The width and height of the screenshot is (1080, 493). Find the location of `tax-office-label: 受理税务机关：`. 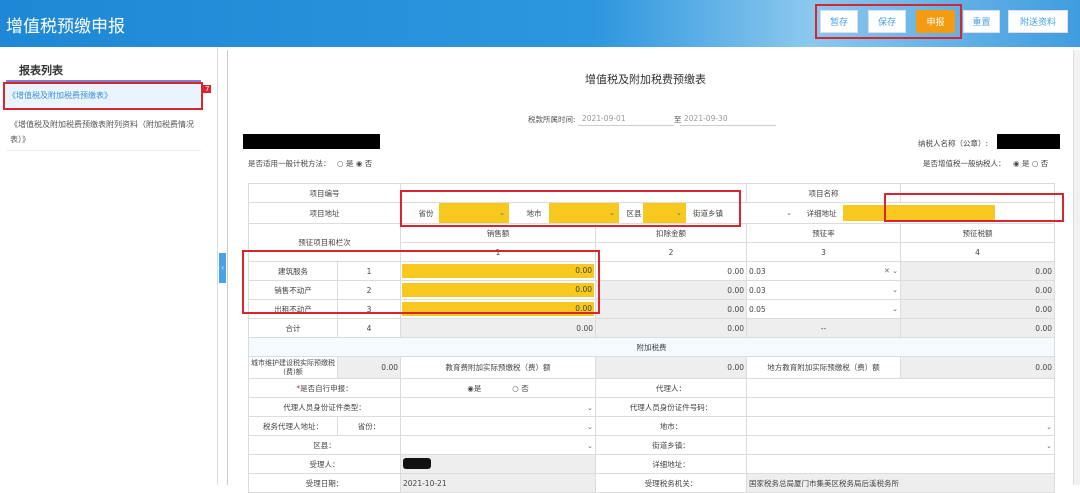

tax-office-label: 受理税务机关： is located at coordinates (671, 483).